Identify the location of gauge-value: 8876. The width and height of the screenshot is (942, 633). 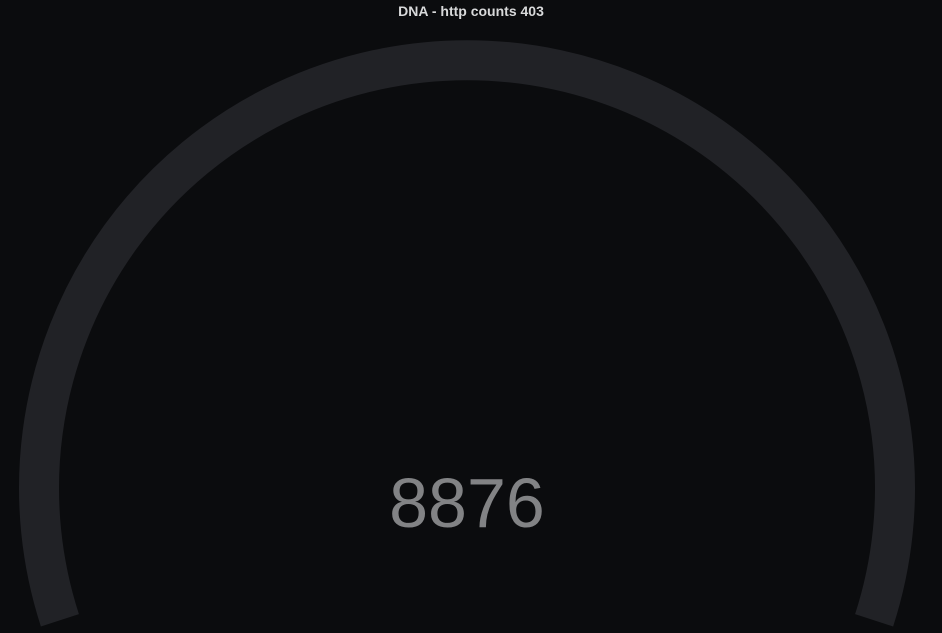
(467, 503).